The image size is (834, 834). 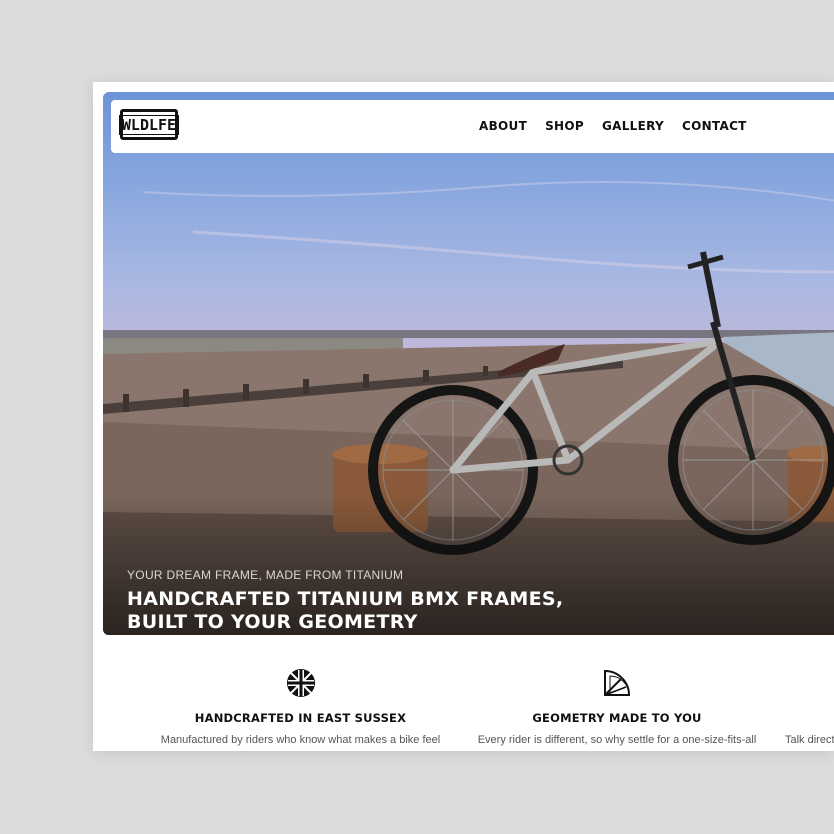 I want to click on protractor-icon, so click(x=617, y=682).